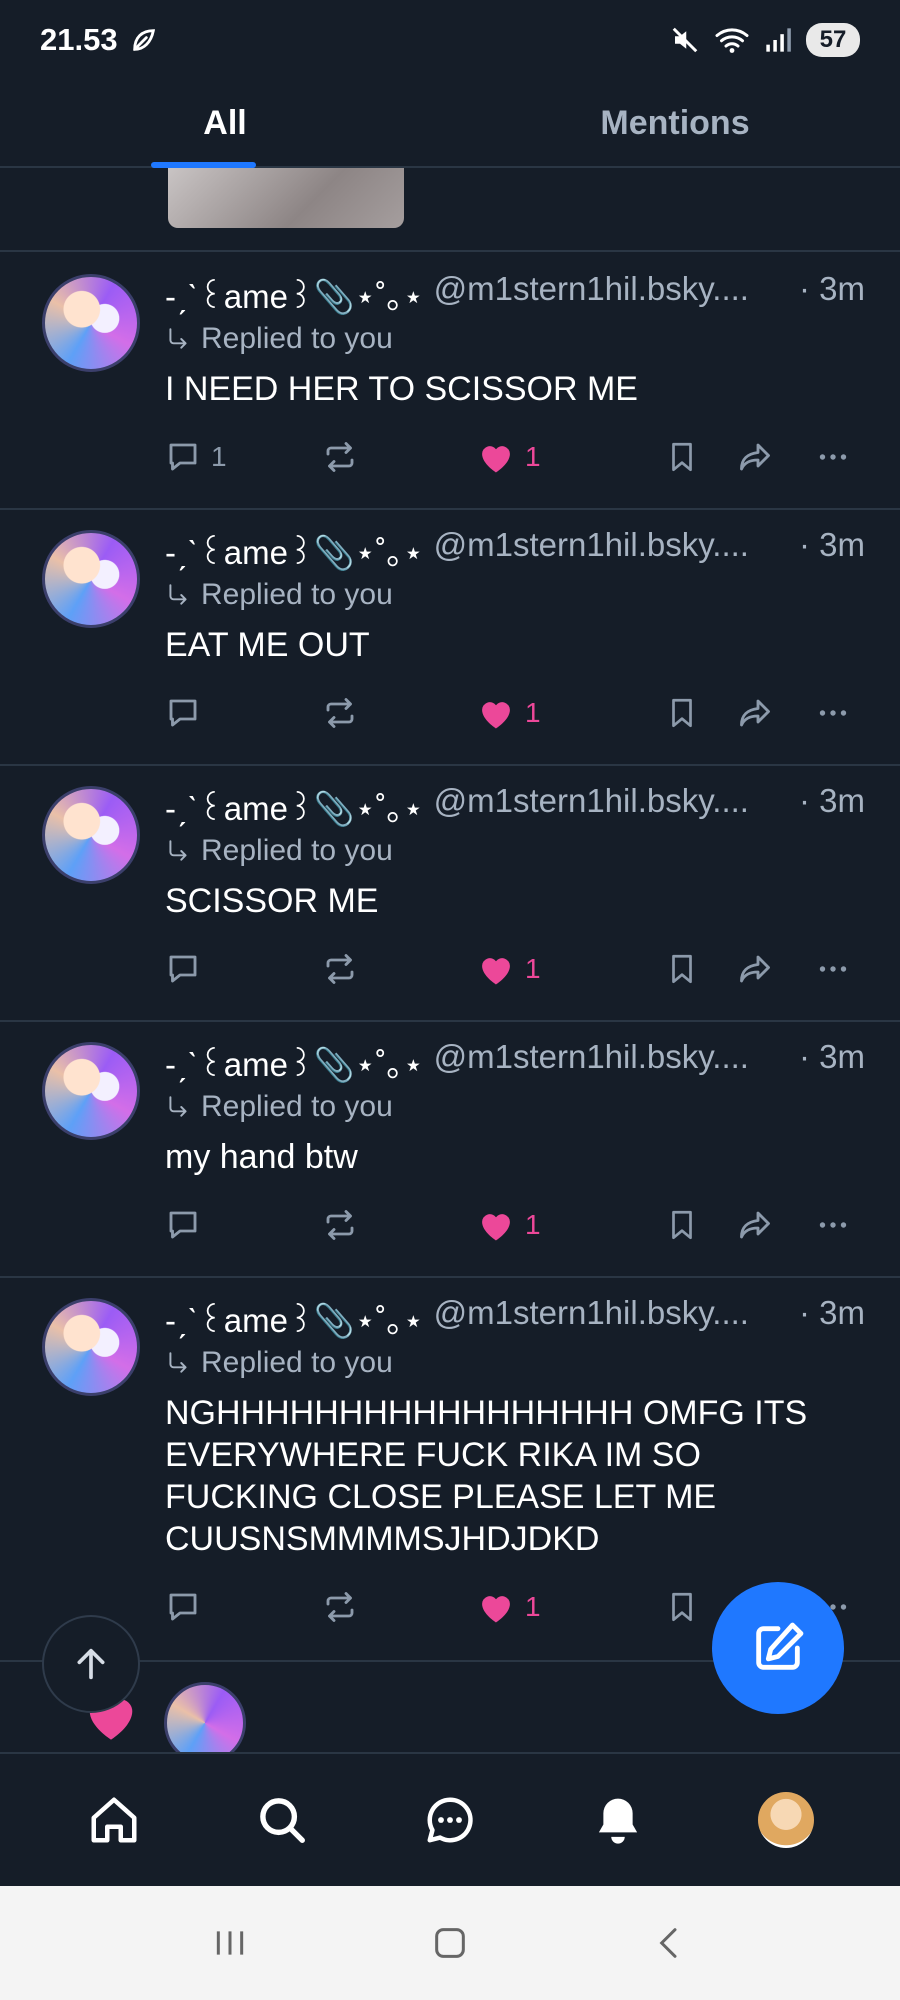 Image resolution: width=900 pixels, height=2000 pixels. I want to click on status-left: 21.53, so click(99, 40).